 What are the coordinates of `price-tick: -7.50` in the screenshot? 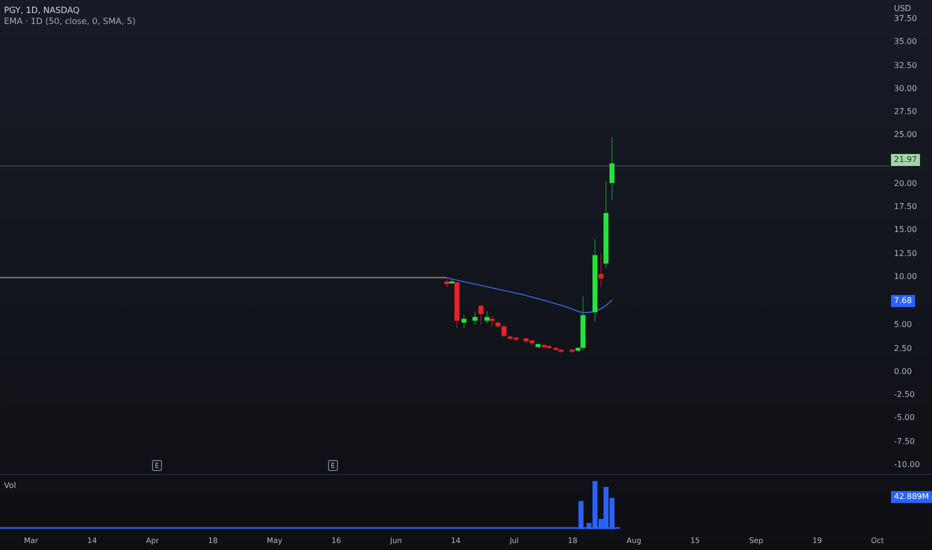 It's located at (905, 441).